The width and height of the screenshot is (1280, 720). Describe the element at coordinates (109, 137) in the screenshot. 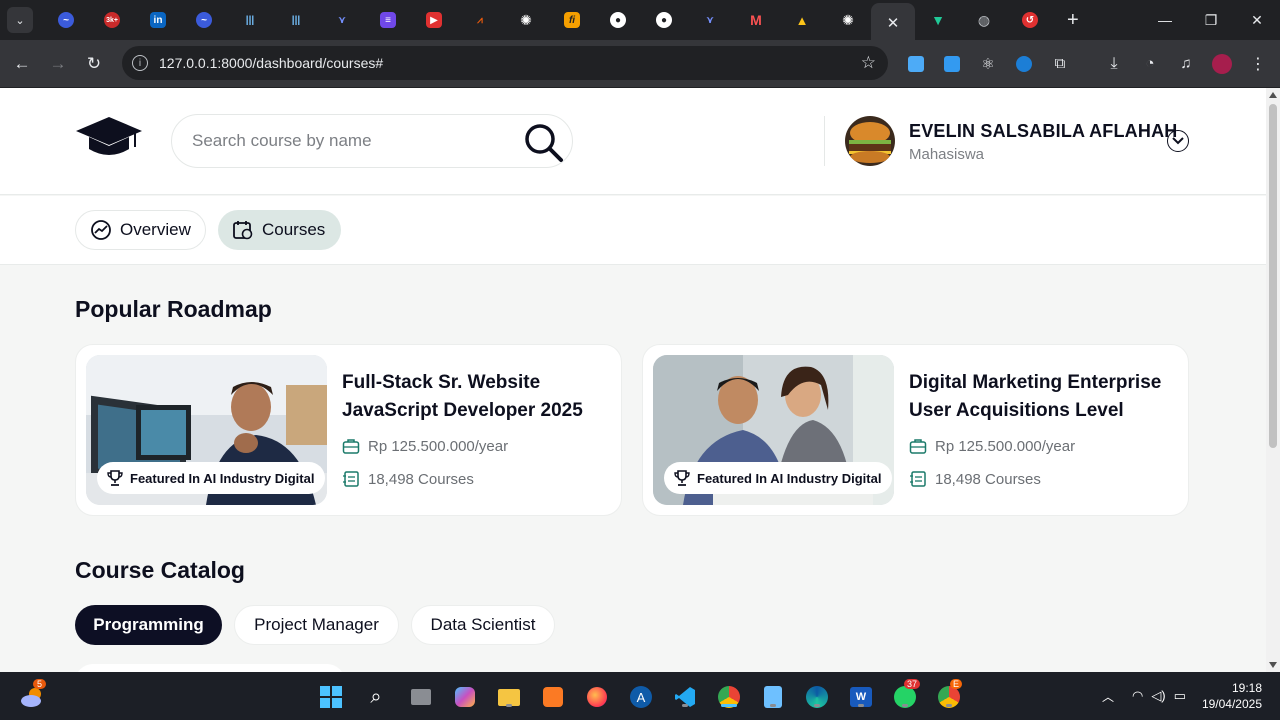

I see `graduation-cap-logo-icon` at that location.